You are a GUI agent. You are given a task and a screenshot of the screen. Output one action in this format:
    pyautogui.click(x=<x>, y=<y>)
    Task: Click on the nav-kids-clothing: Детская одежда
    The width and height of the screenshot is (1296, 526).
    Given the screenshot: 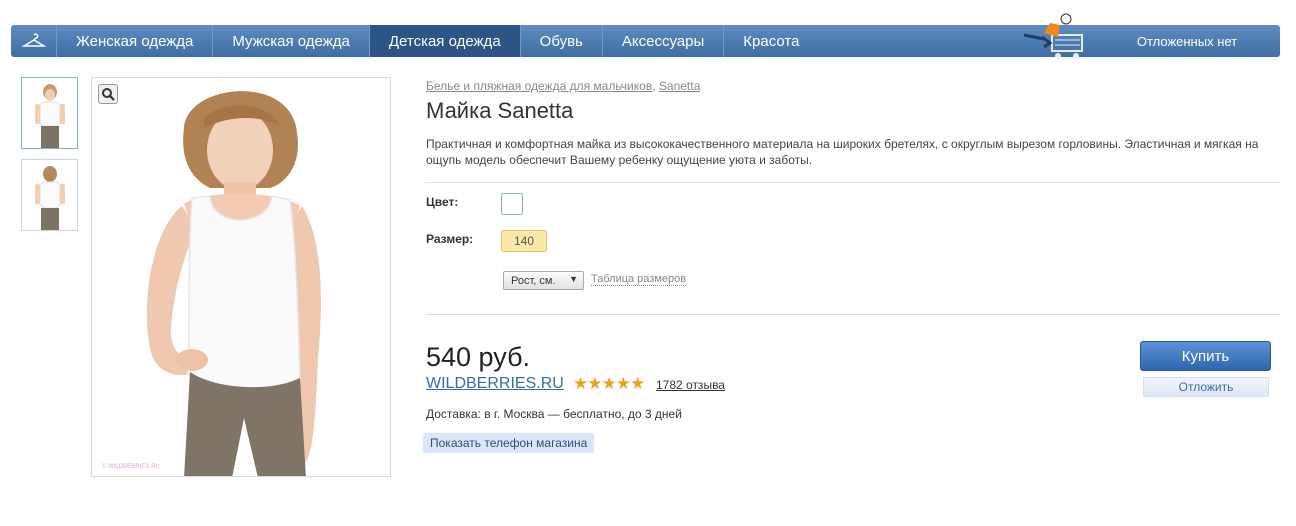 What is the action you would take?
    pyautogui.click(x=445, y=41)
    